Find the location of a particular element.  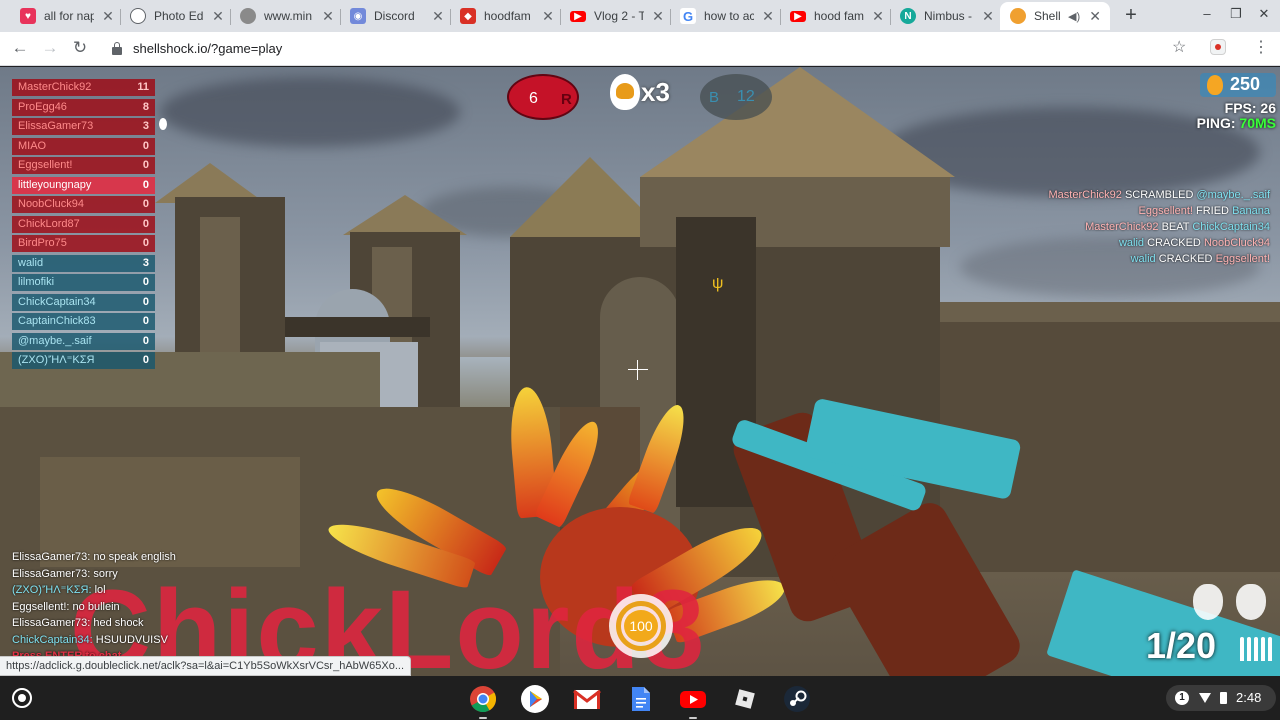

chat-message: no speak english is located at coordinates (134, 557).